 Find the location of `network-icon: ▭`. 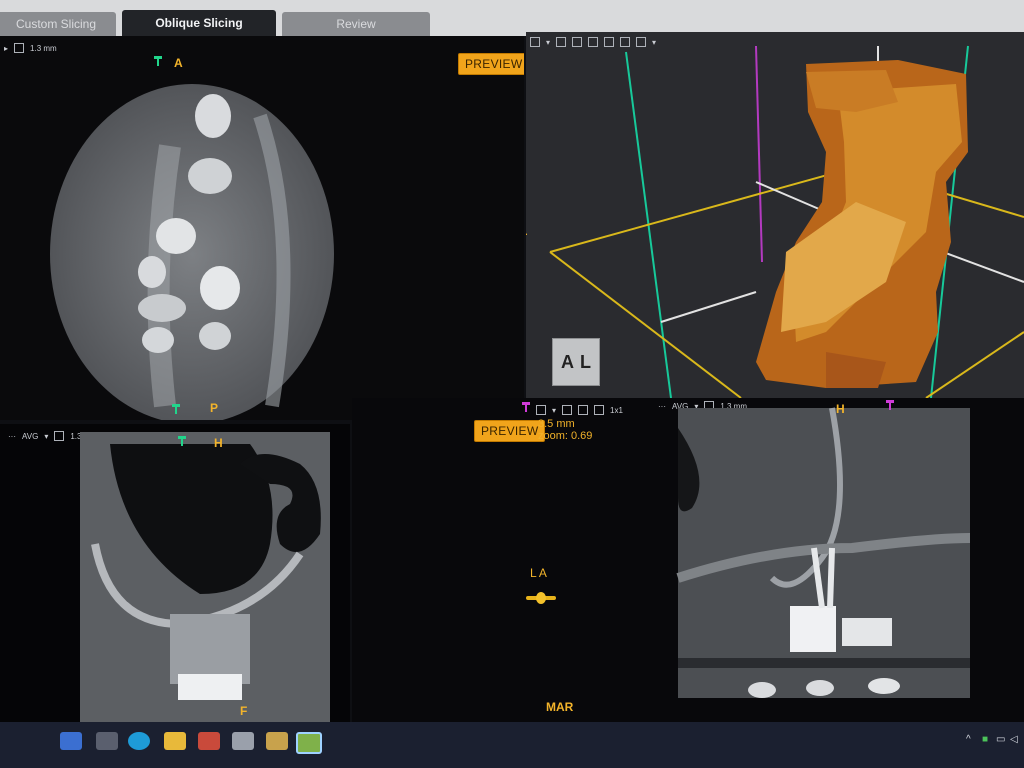

network-icon: ▭ is located at coordinates (1000, 739).